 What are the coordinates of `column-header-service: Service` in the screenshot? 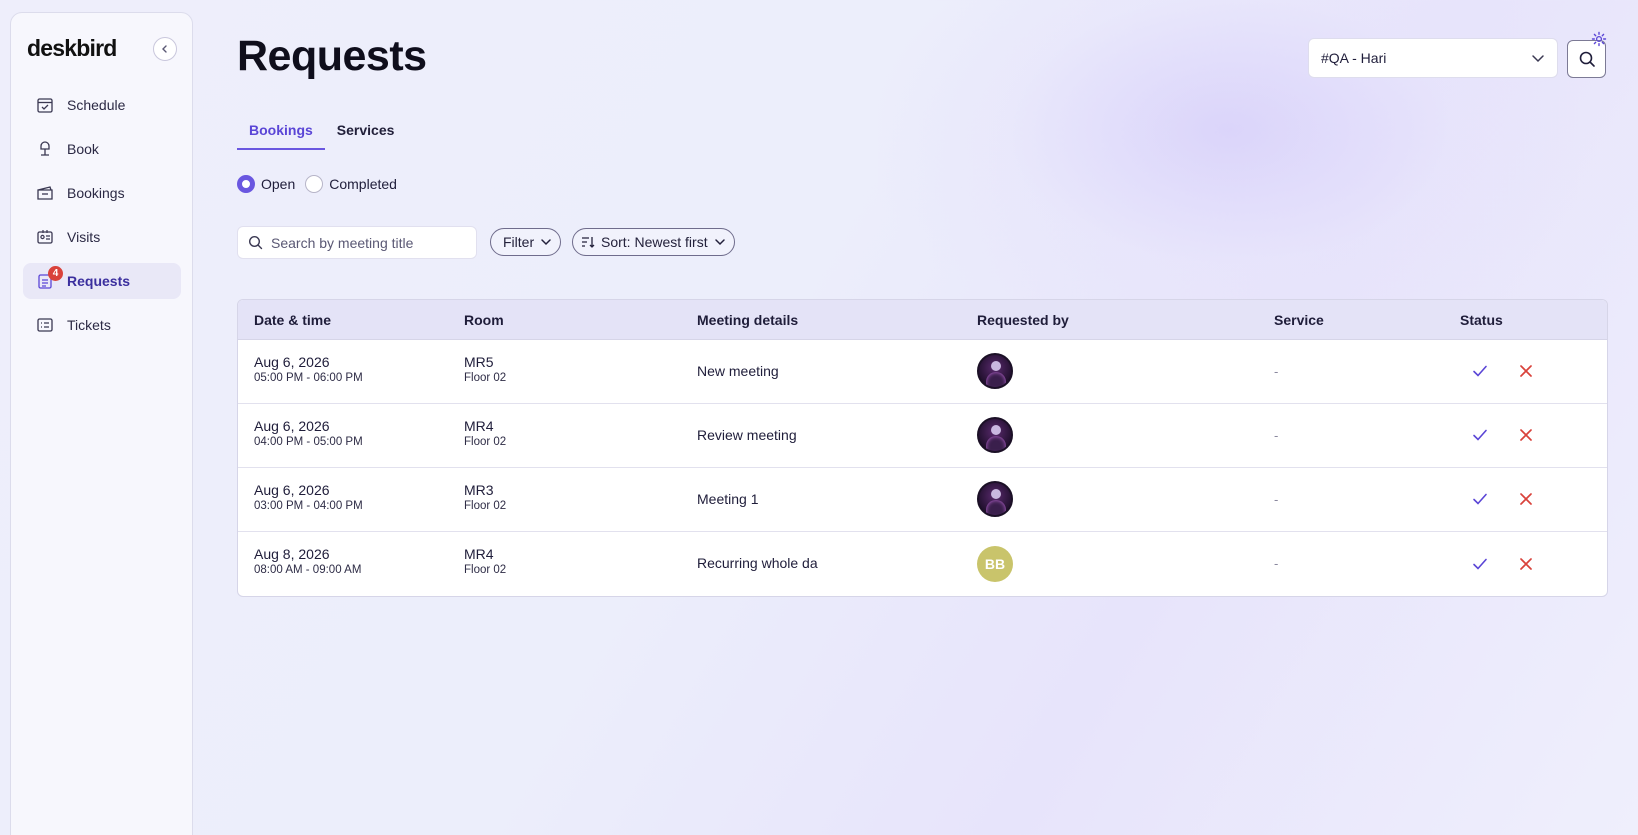 It's located at (1299, 319).